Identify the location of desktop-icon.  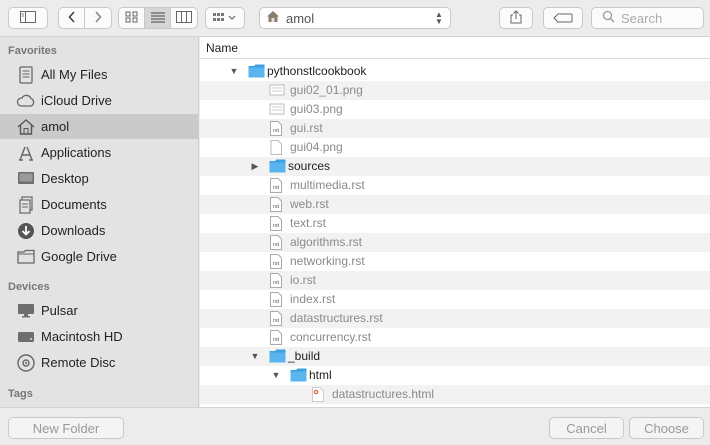
(26, 179).